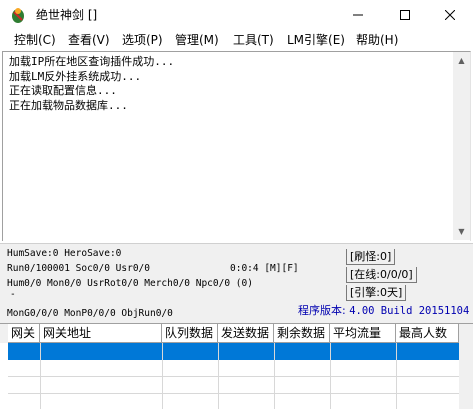  I want to click on maximize-button, so click(405, 15).